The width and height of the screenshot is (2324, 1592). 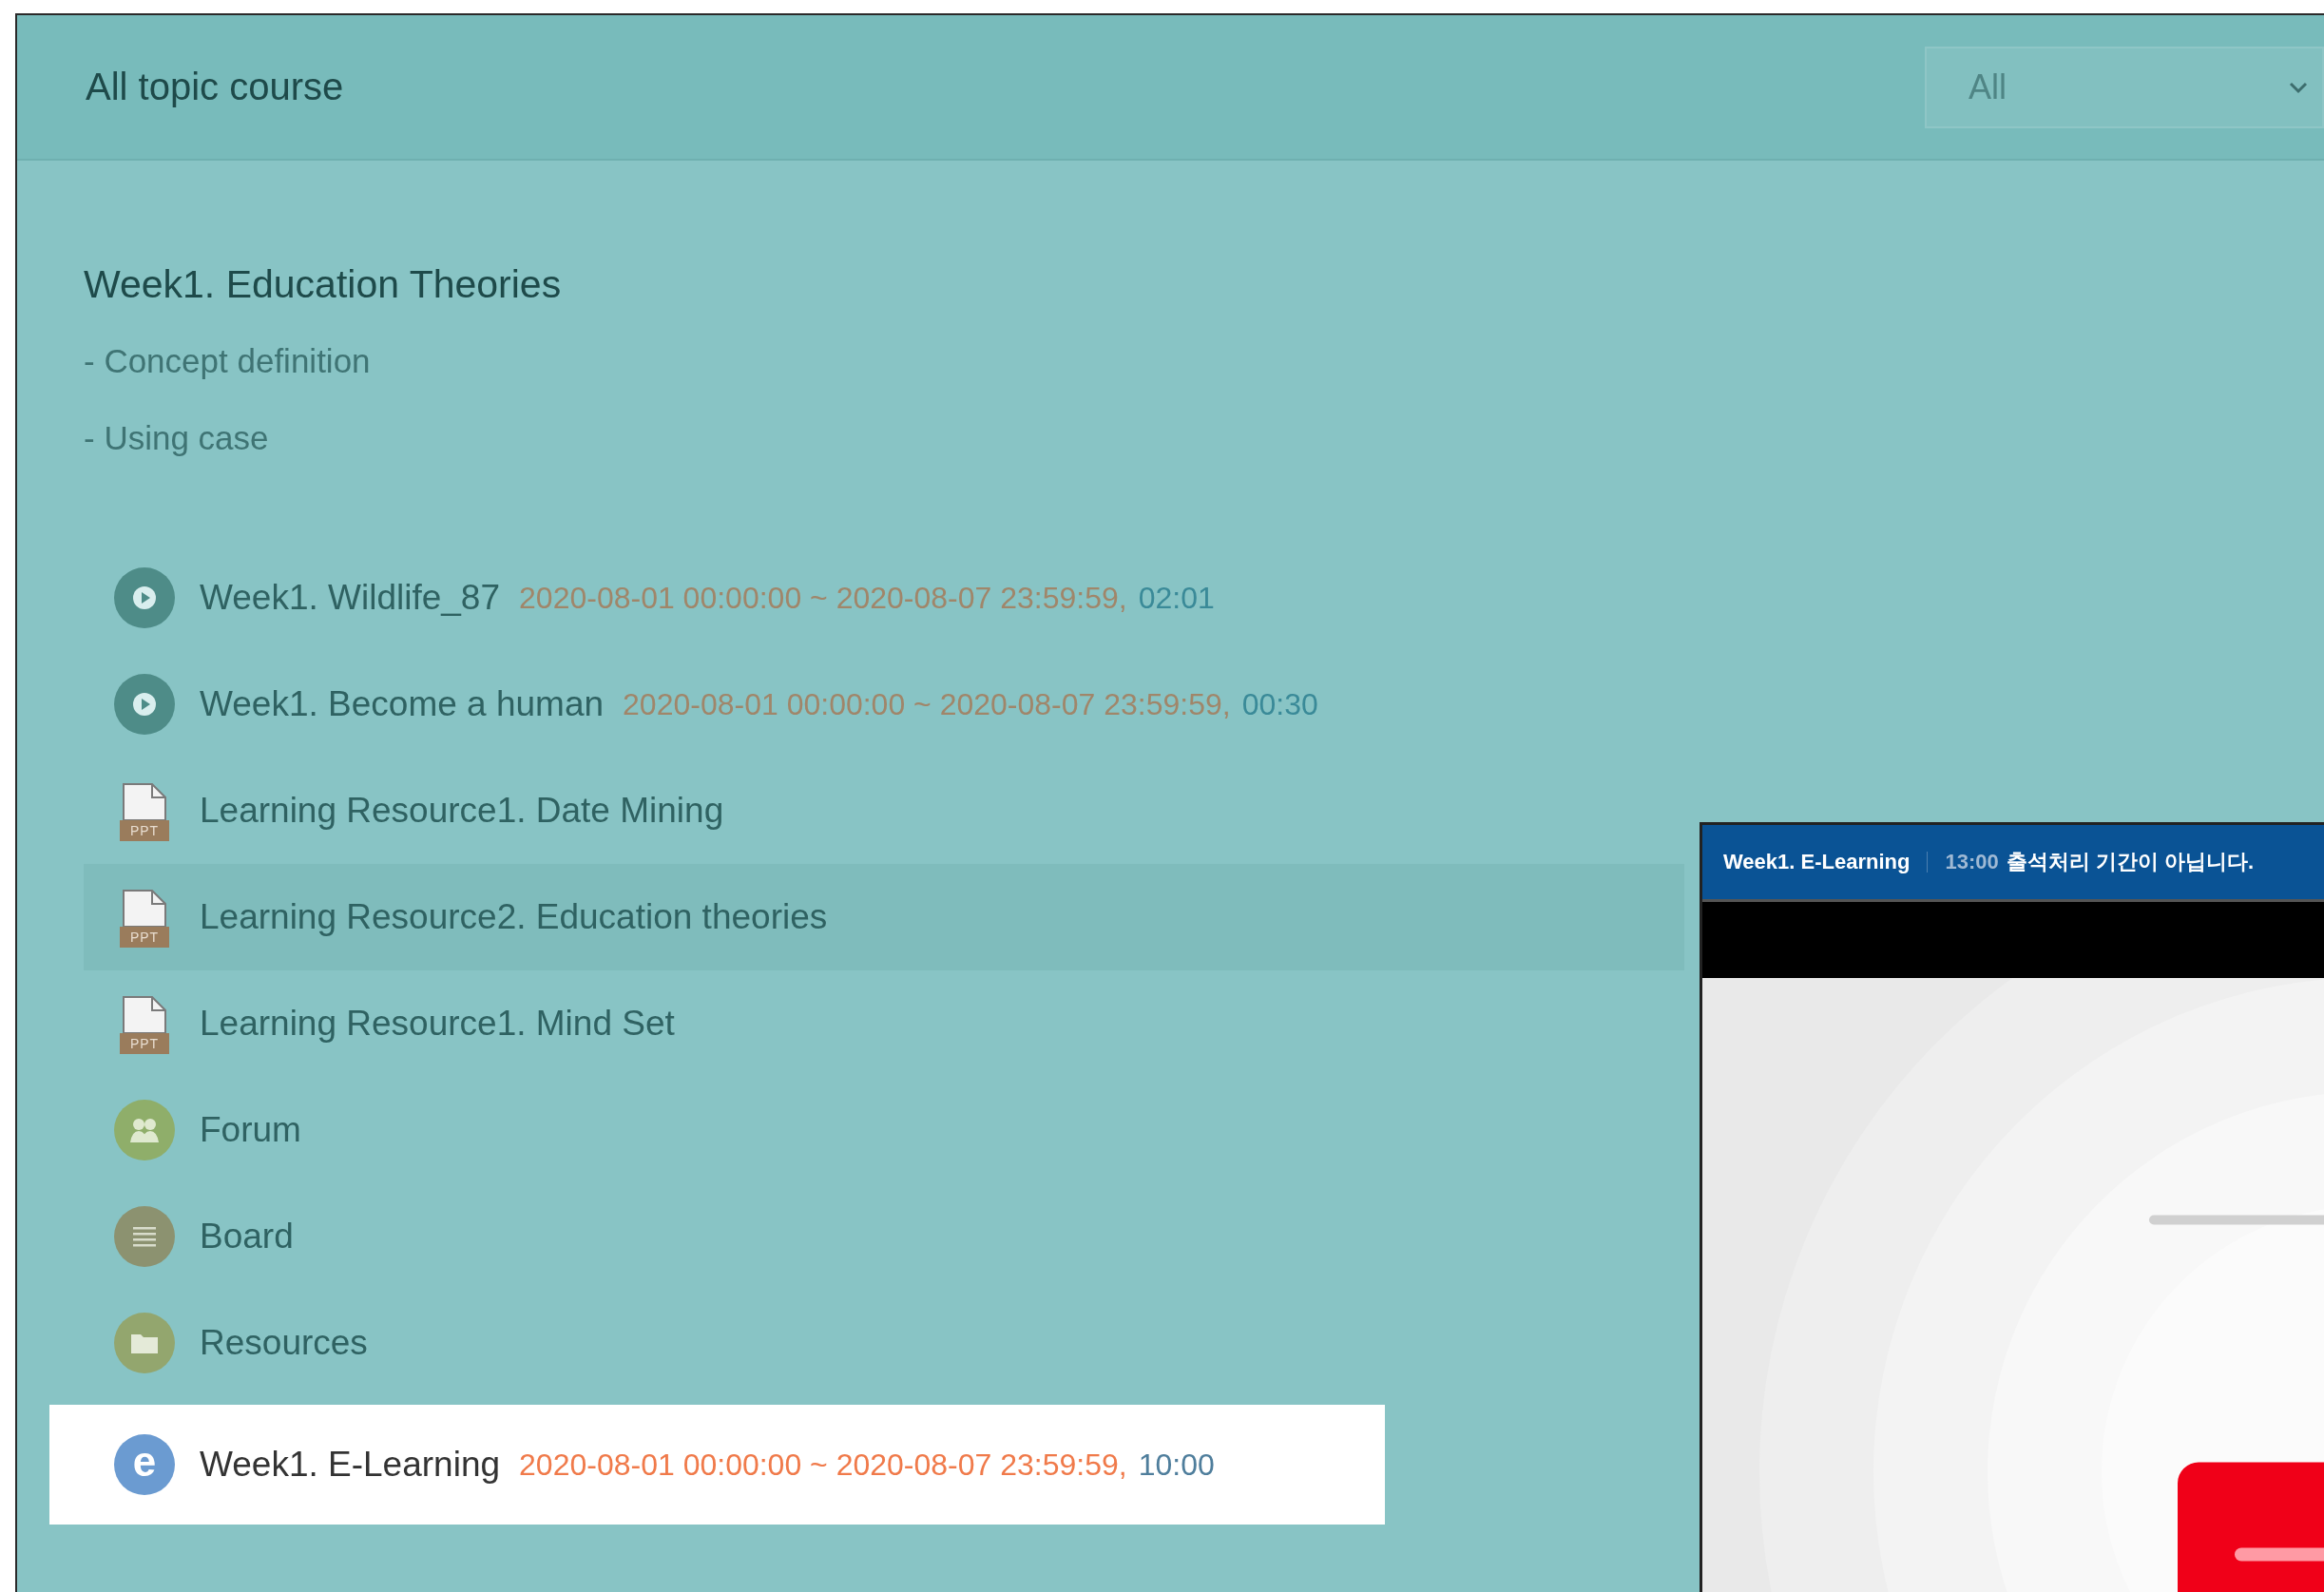 What do you see at coordinates (215, 87) in the screenshot?
I see `course-title: All topic course` at bounding box center [215, 87].